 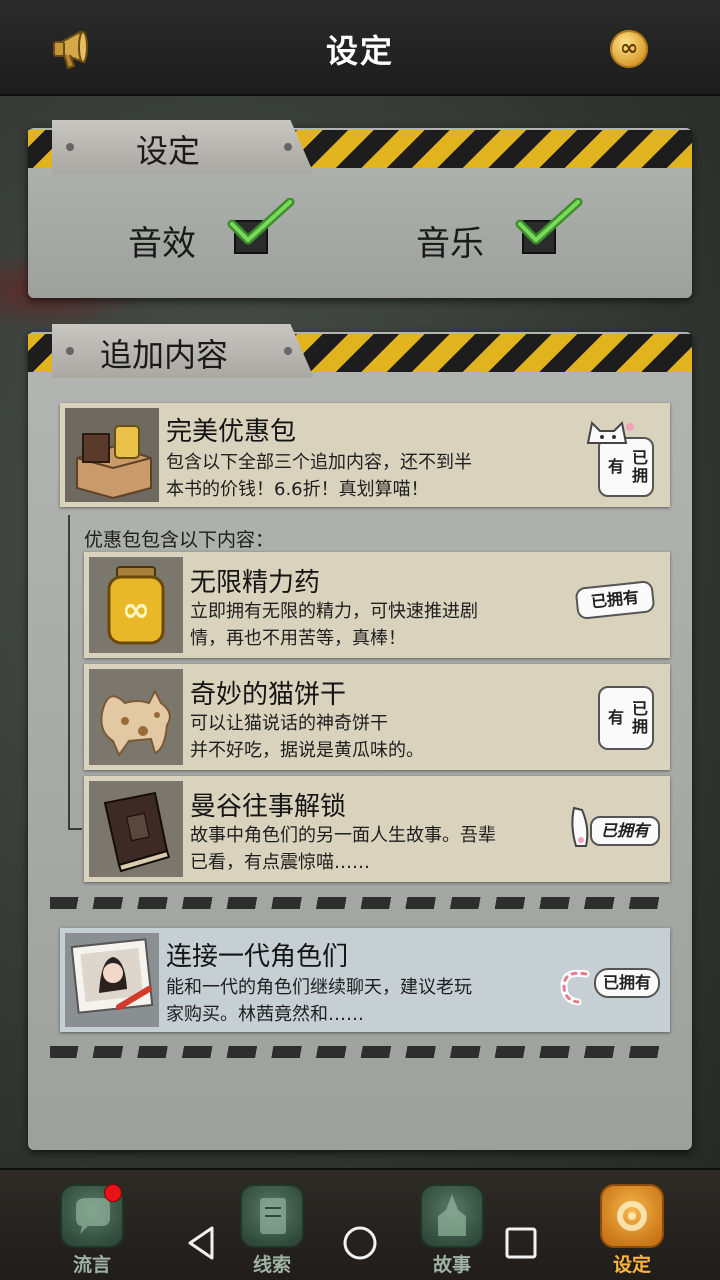 What do you see at coordinates (113, 1193) in the screenshot?
I see `notification-badge` at bounding box center [113, 1193].